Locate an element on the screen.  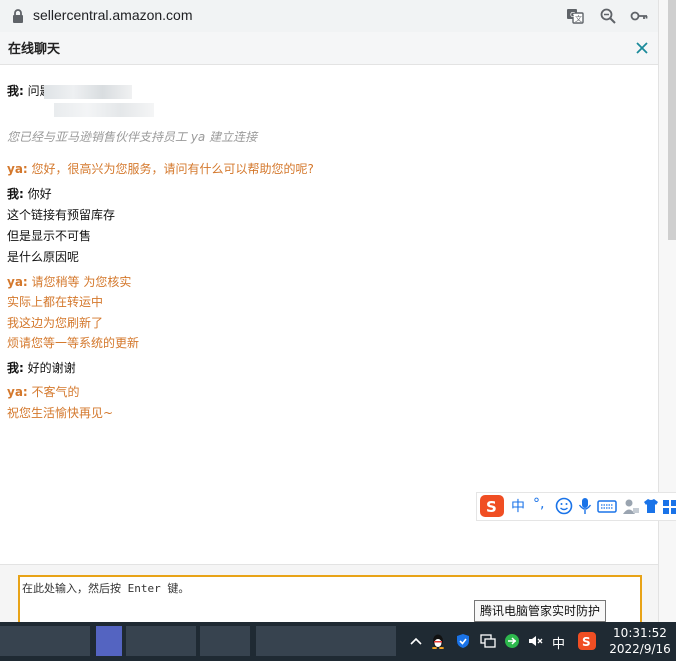
message-line: 我这边为您刷新了 is located at coordinates (55, 323).